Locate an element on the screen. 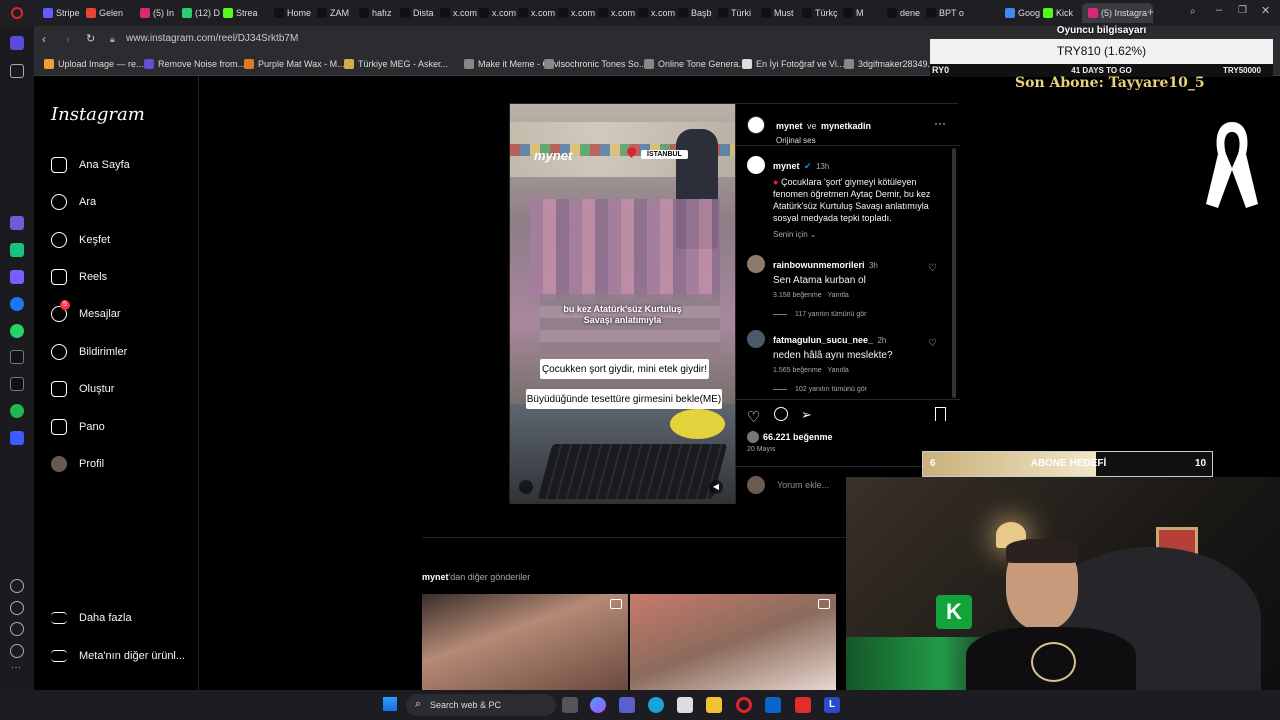  browser-tab: (5) In is located at coordinates (157, 13).